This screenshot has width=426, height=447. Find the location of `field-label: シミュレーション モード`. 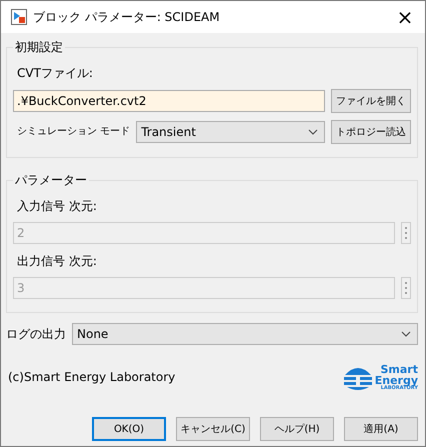

field-label: シミュレーション モード is located at coordinates (73, 132).